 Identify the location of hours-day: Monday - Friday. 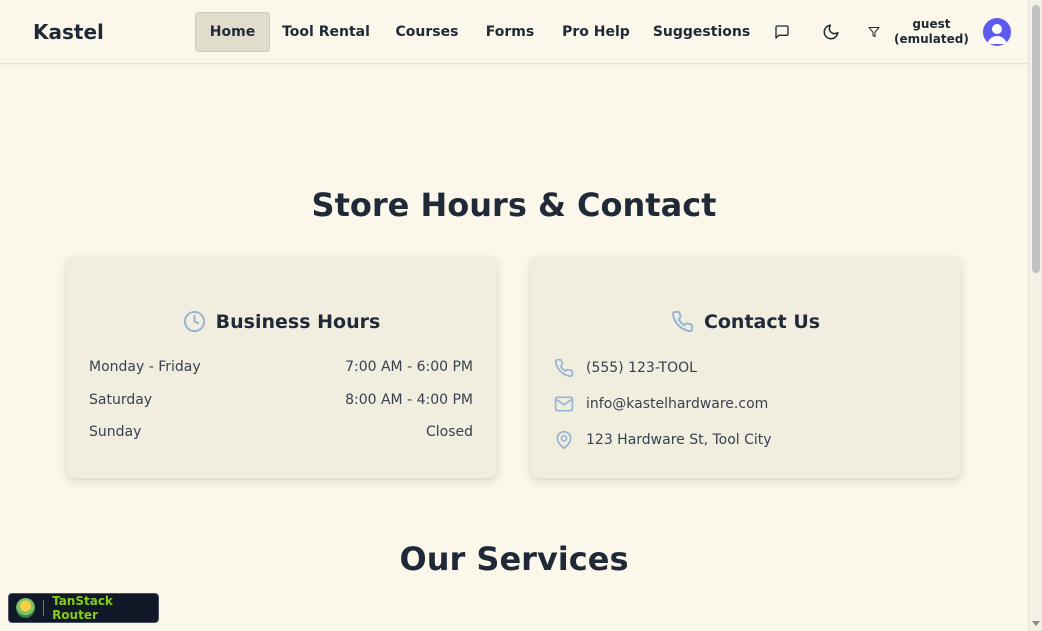
(145, 367).